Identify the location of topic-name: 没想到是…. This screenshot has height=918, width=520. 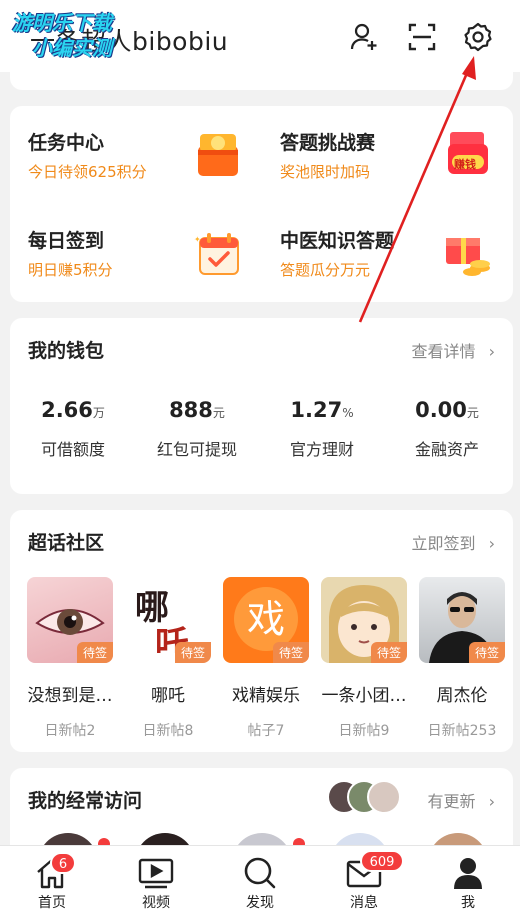
(70, 696).